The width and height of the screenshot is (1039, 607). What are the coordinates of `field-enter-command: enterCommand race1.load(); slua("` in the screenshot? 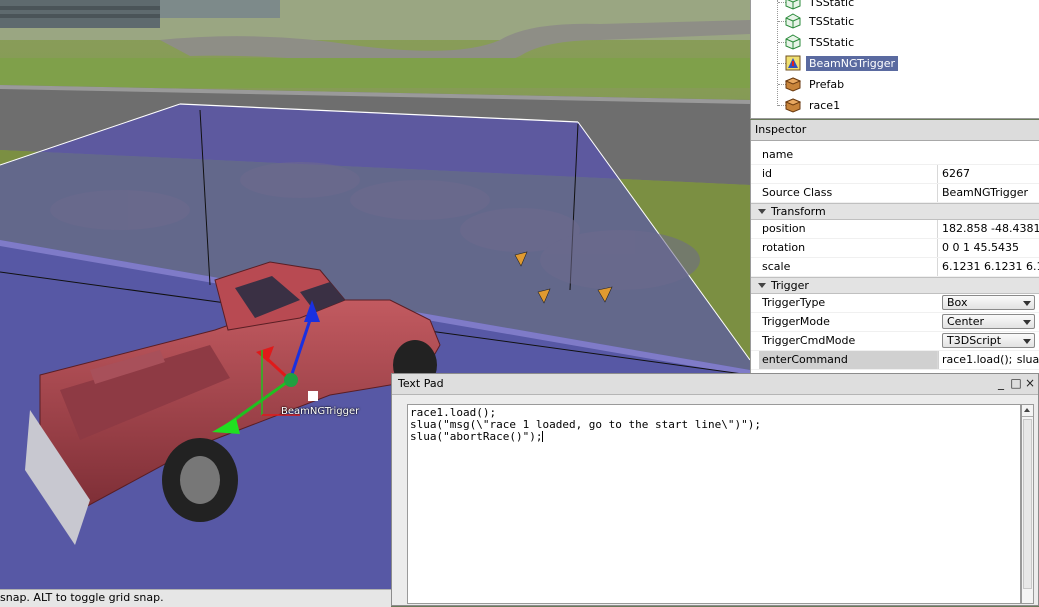 It's located at (895, 360).